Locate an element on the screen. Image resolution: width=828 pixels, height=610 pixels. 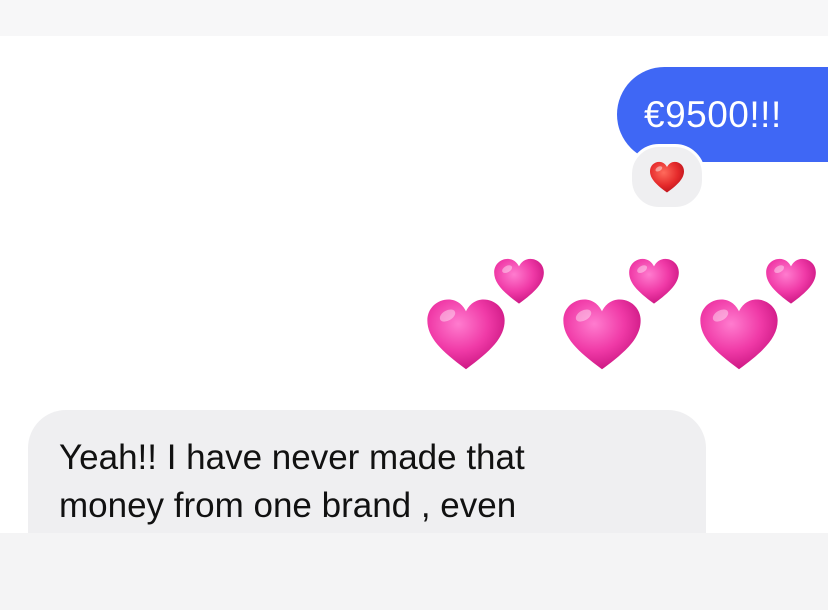
composer-bar is located at coordinates (414, 571).